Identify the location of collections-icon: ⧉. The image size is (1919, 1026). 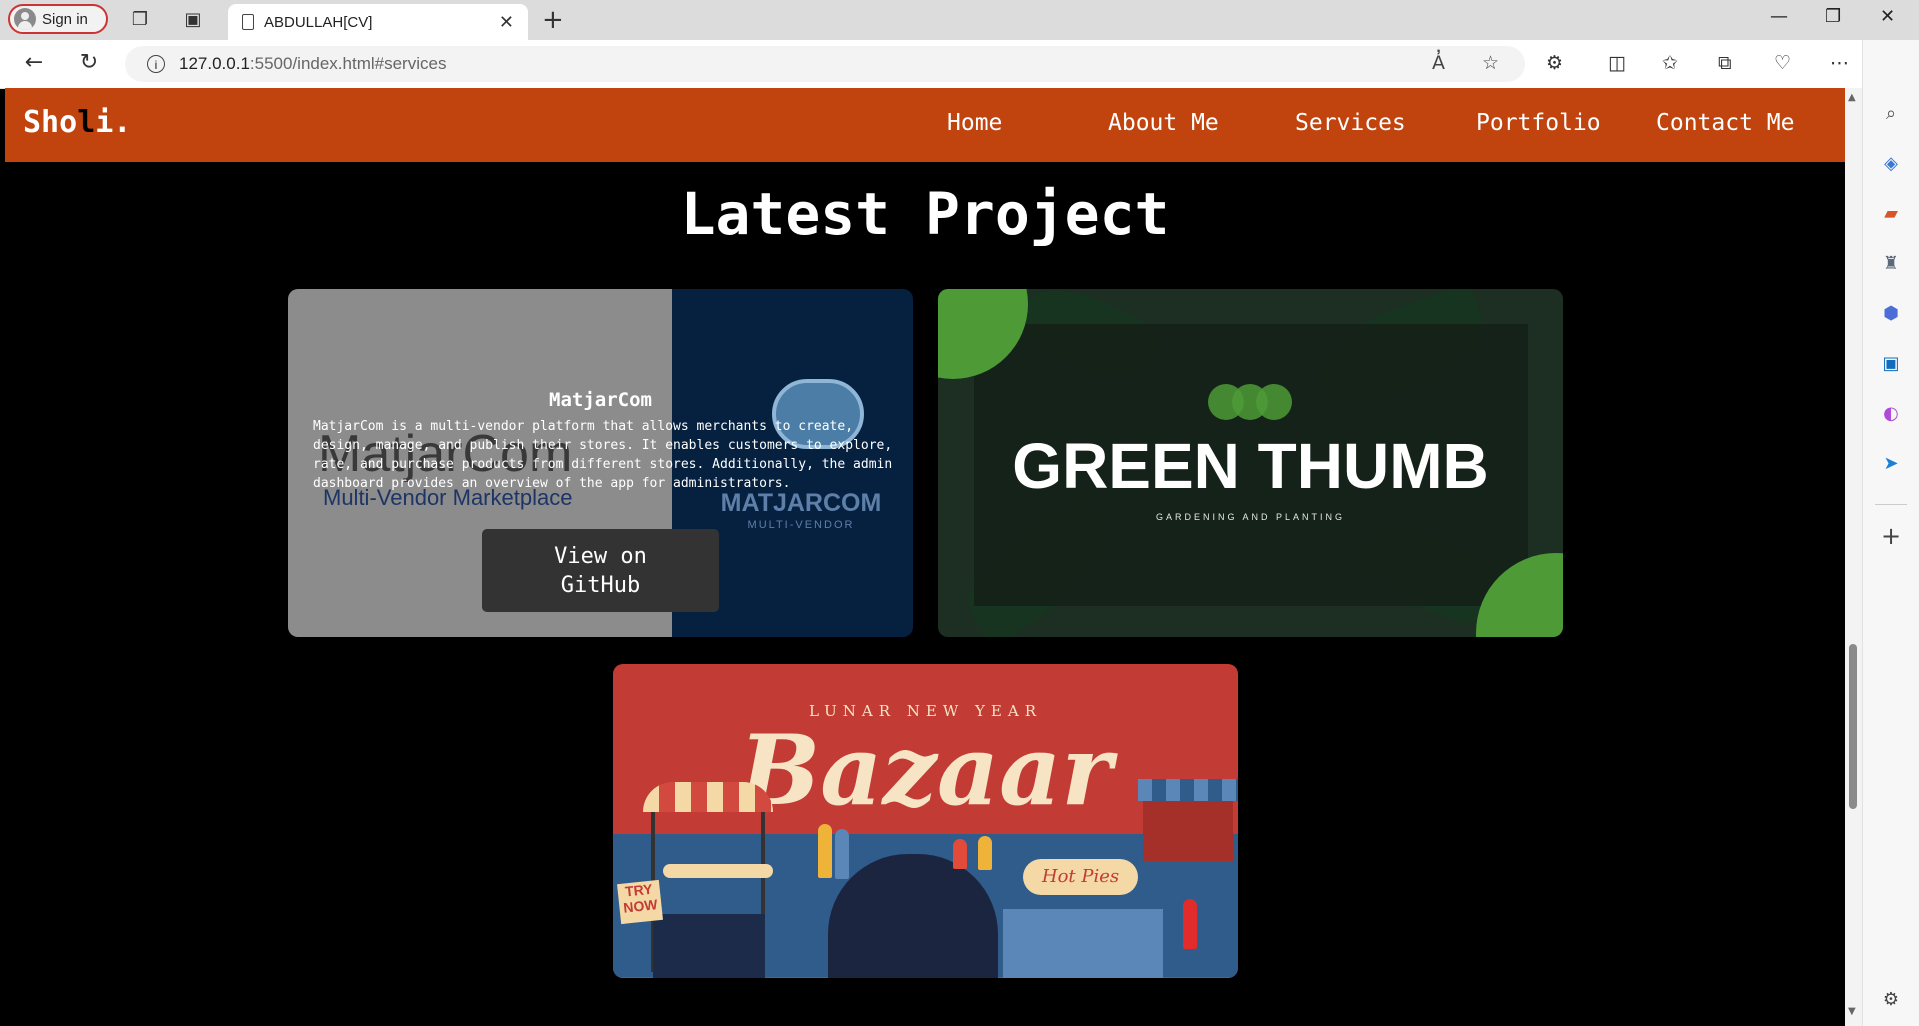
(1725, 63).